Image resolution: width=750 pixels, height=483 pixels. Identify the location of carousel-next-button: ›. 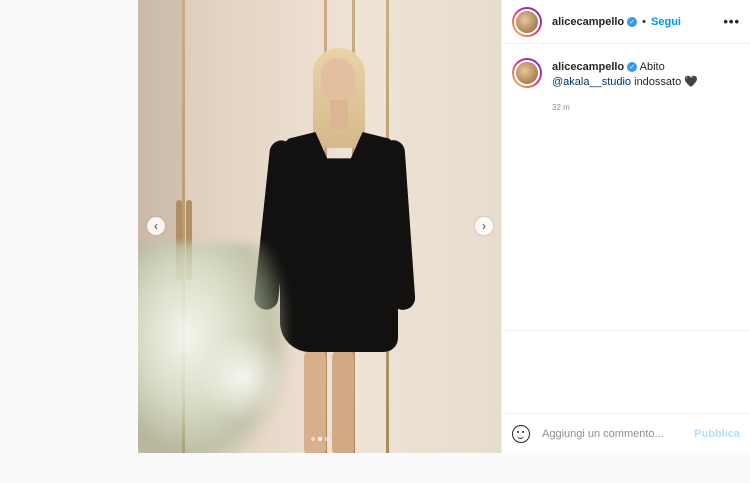
(484, 226).